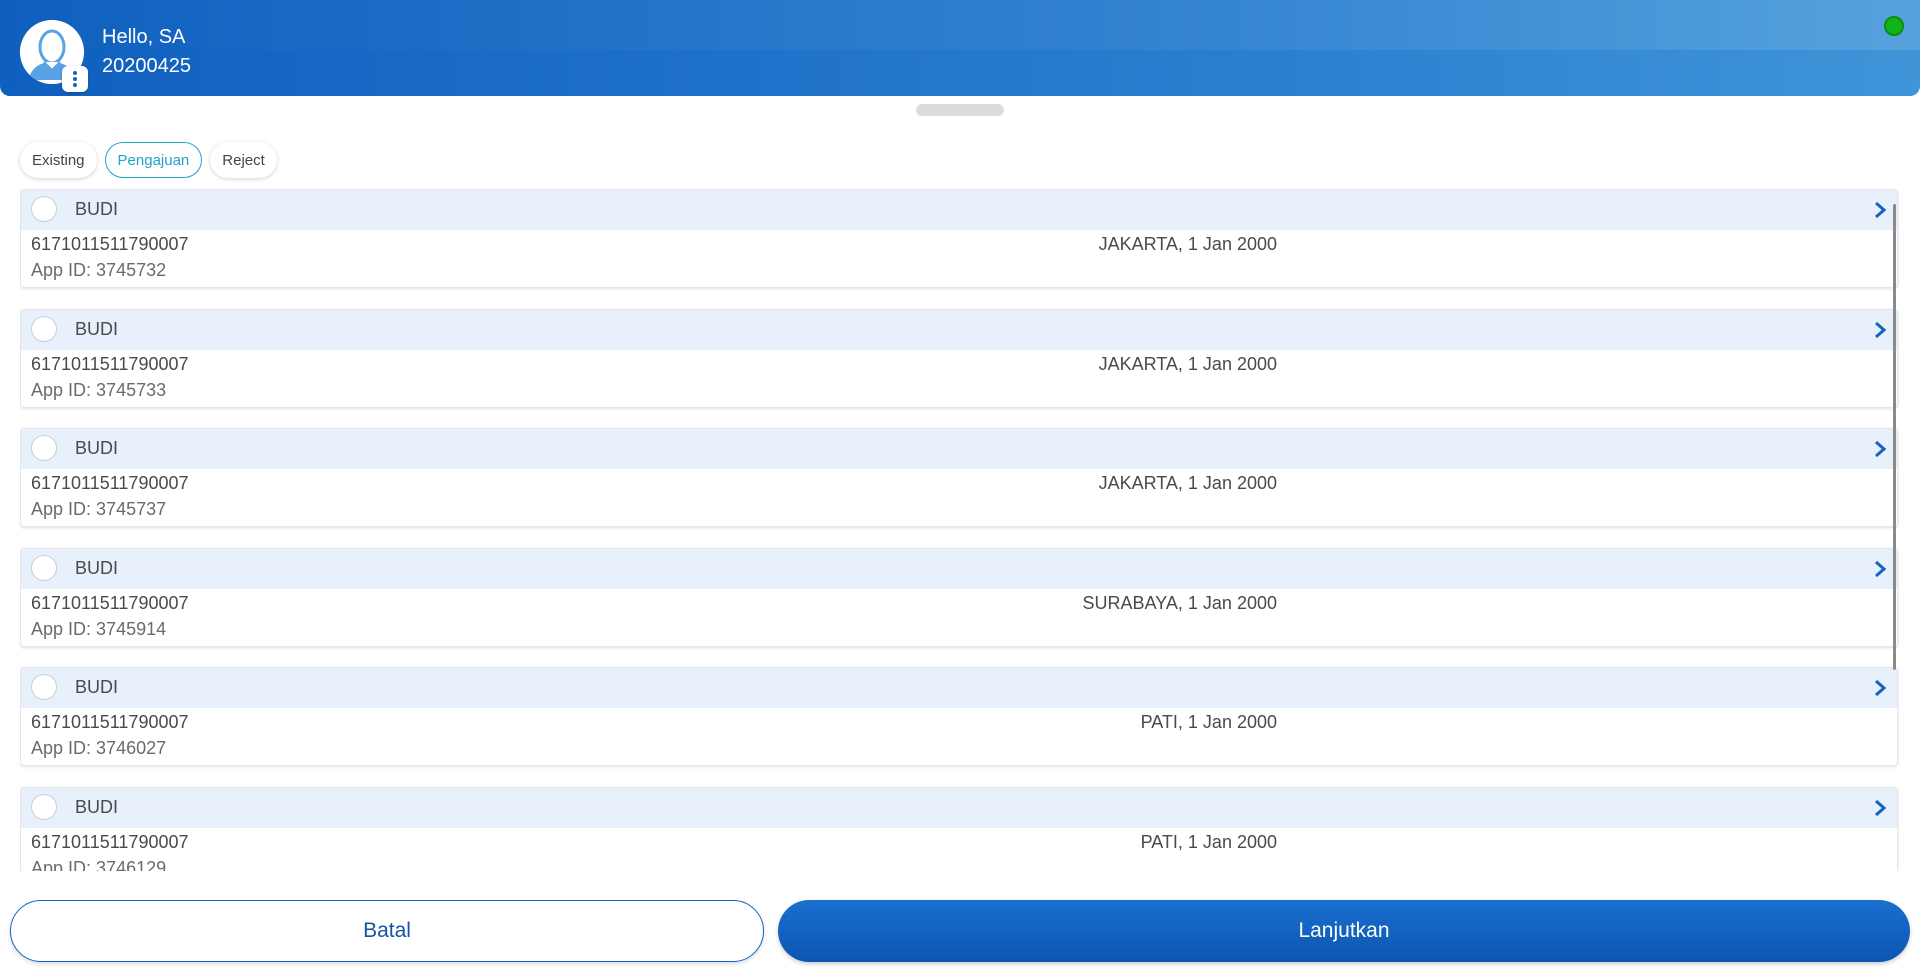 The height and width of the screenshot is (972, 1920). I want to click on app-id: App ID: 3746027, so click(98, 748).